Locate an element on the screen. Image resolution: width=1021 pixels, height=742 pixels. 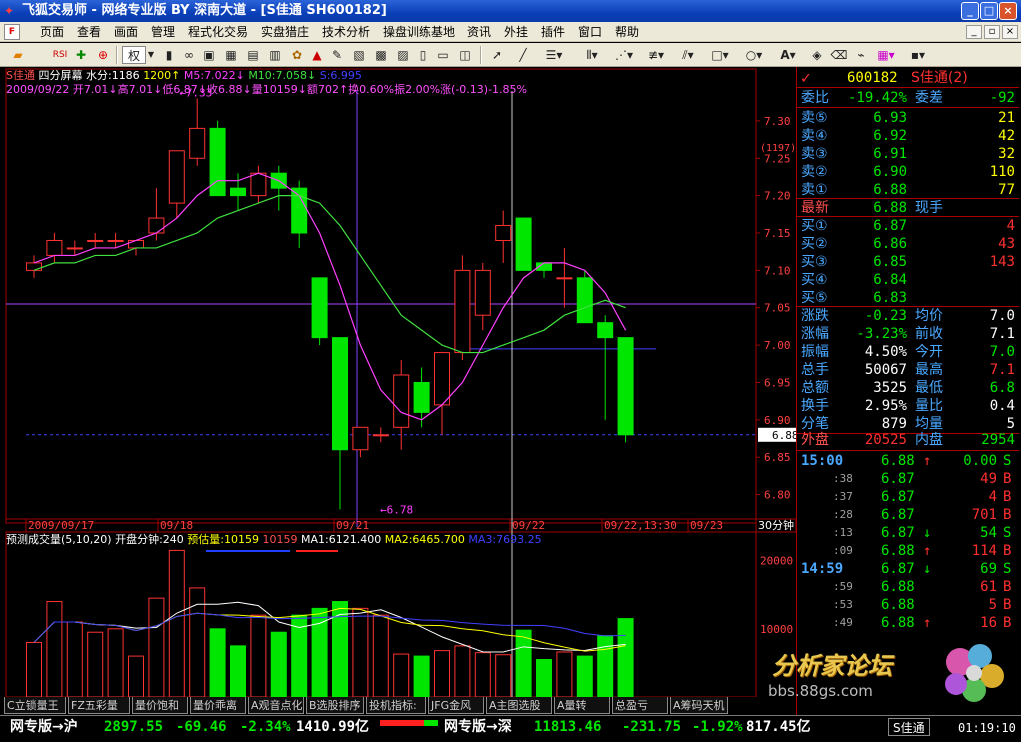
close-button: × is located at coordinates (1008, 11).